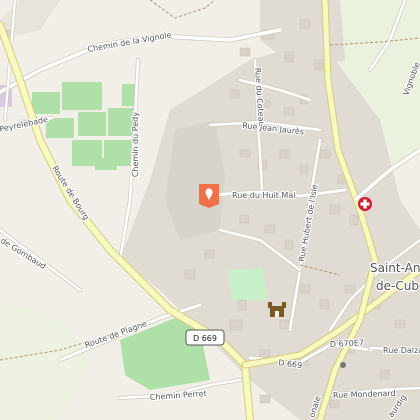 The height and width of the screenshot is (420, 420). Describe the element at coordinates (365, 204) in the screenshot. I see `hospital-icon` at that location.